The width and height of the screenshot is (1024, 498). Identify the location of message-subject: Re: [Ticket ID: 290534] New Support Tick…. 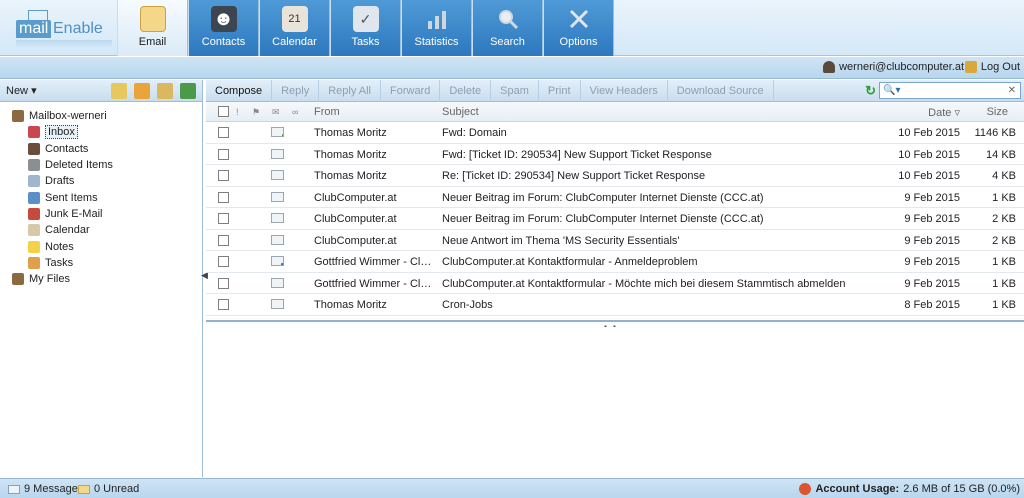
(574, 176).